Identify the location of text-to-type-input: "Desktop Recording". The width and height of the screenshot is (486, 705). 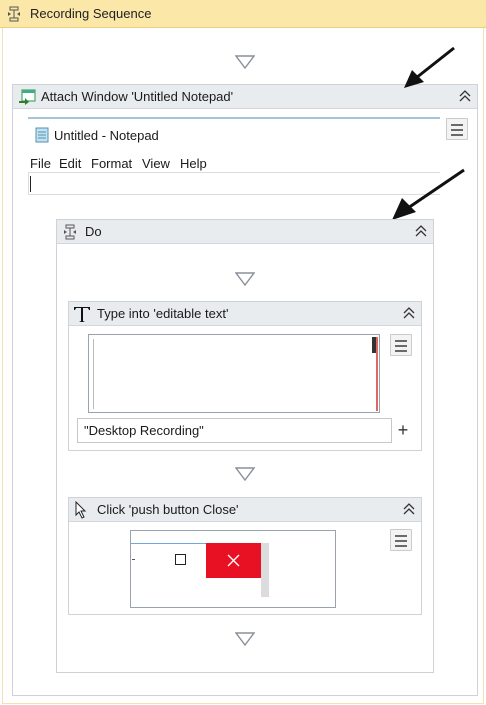
(234, 430).